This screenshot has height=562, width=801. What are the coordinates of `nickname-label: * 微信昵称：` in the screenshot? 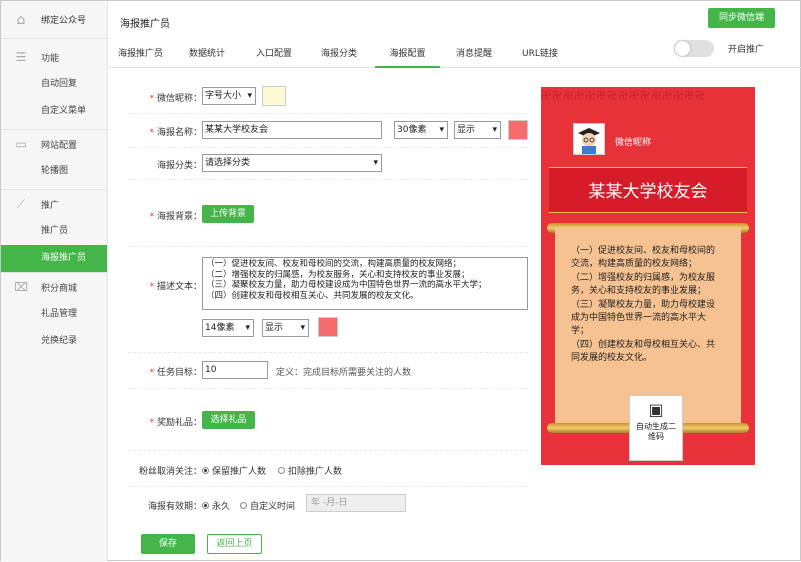 It's located at (175, 99).